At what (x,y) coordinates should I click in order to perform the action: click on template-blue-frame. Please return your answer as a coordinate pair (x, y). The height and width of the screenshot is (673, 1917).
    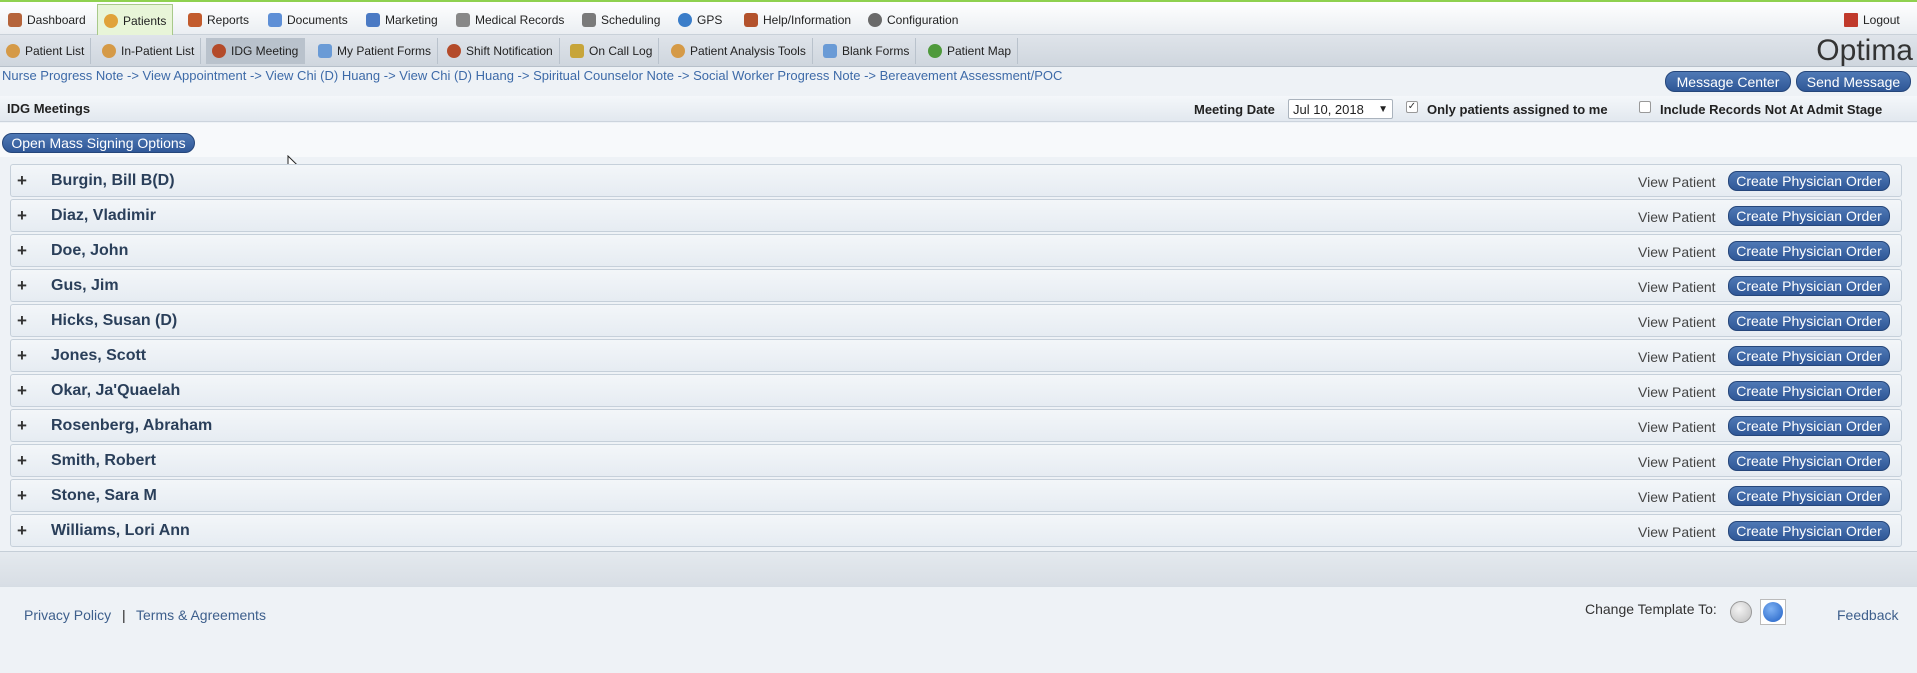
    Looking at the image, I should click on (1773, 612).